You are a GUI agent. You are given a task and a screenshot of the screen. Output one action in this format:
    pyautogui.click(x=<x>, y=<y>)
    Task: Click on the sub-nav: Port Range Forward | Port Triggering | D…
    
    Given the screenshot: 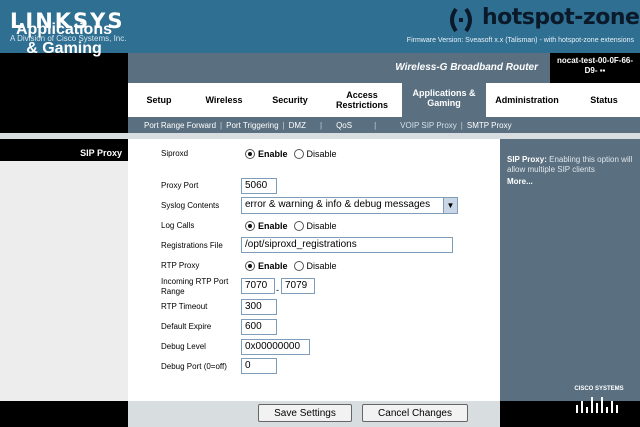 What is the action you would take?
    pyautogui.click(x=384, y=125)
    